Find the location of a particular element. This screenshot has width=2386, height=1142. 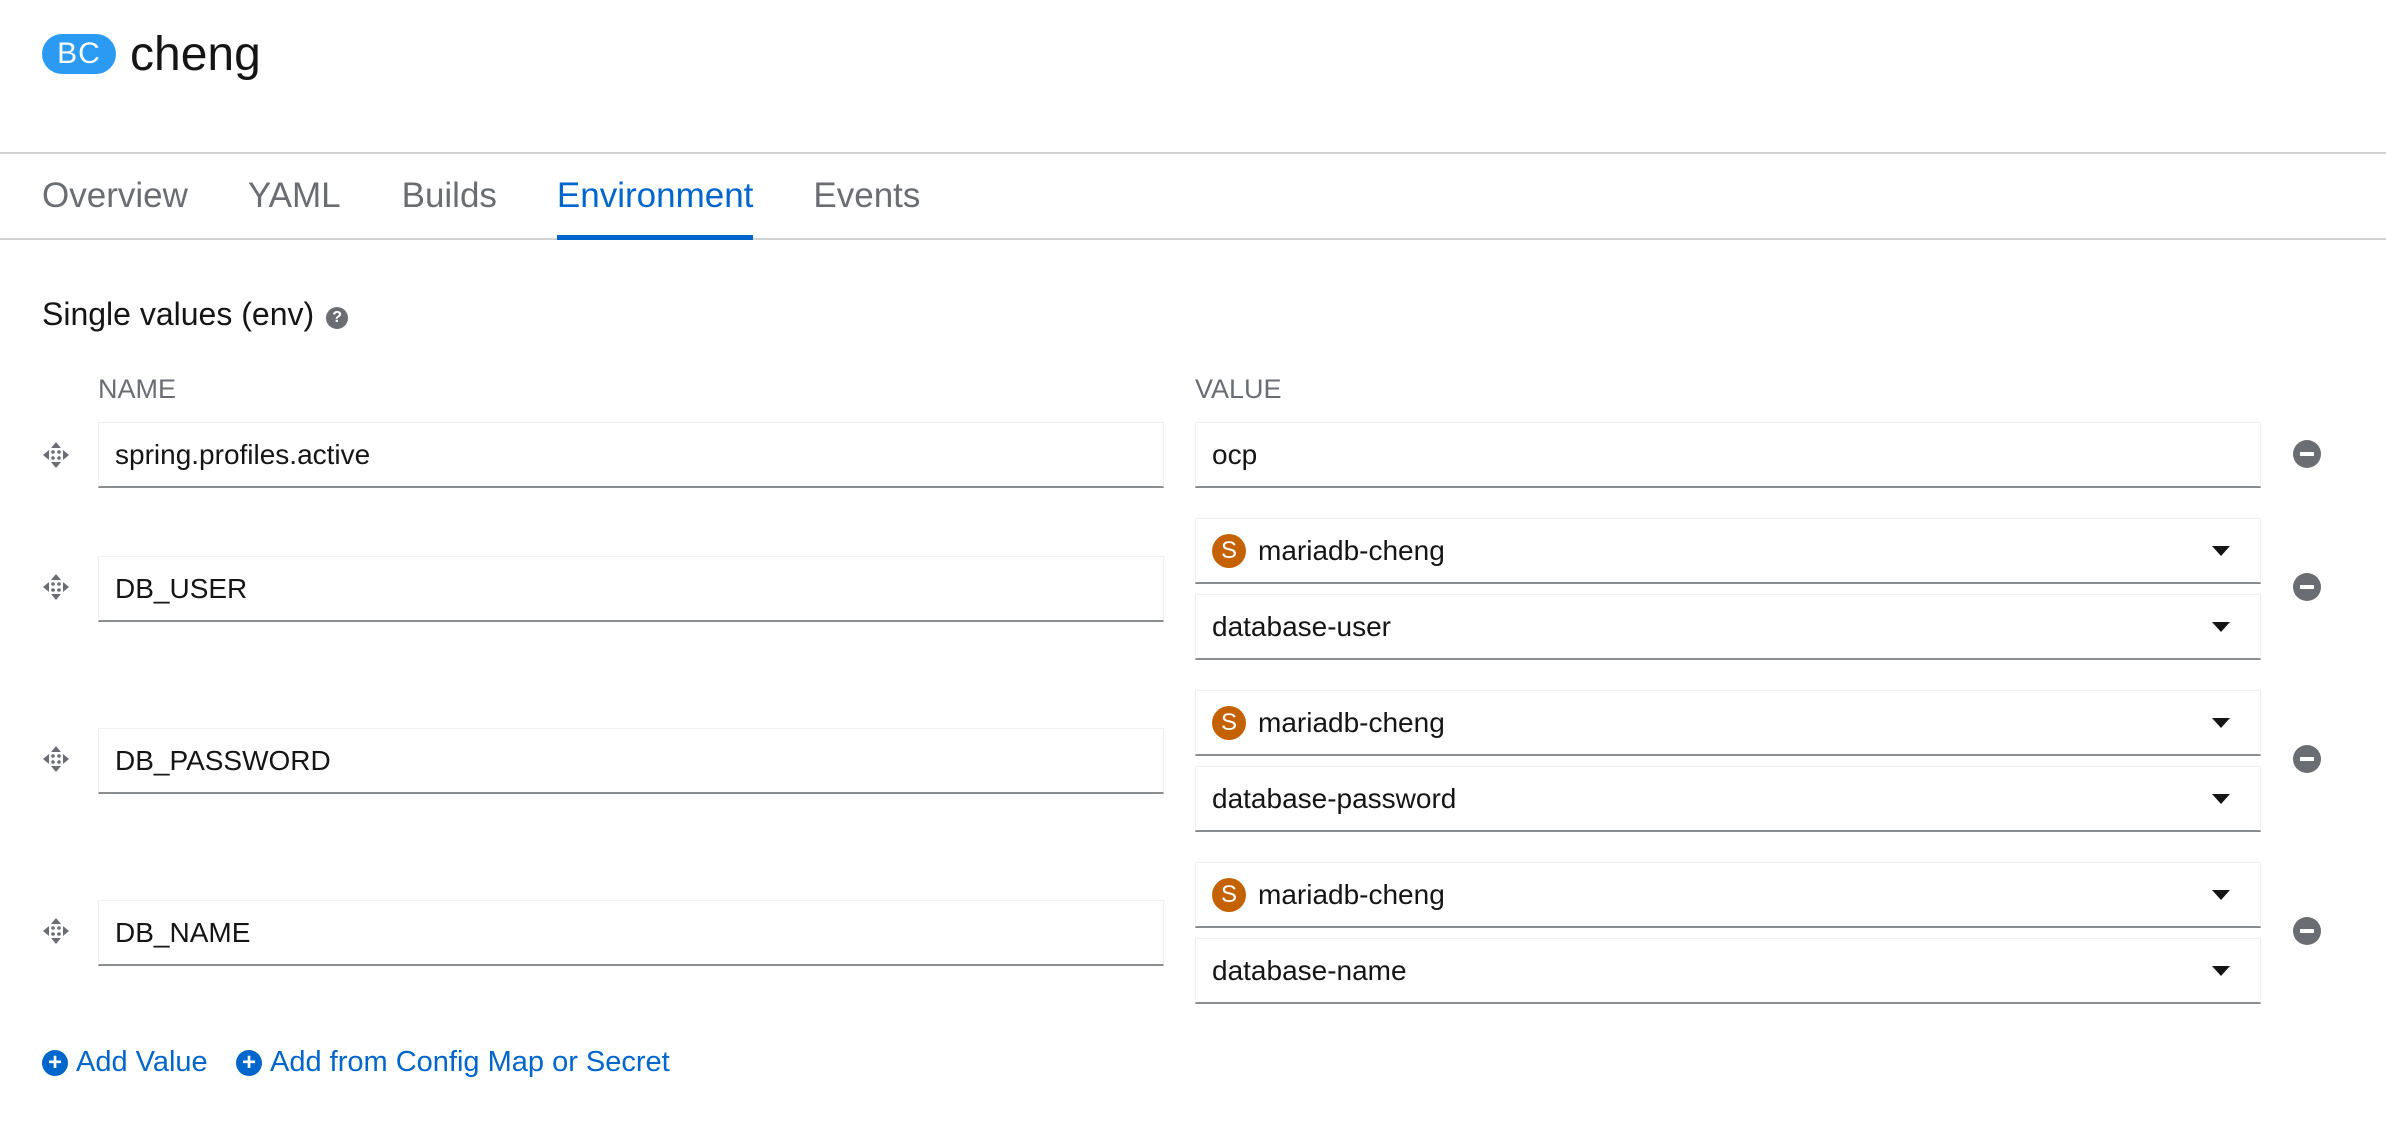

tab-overview: Overview is located at coordinates (115, 196).